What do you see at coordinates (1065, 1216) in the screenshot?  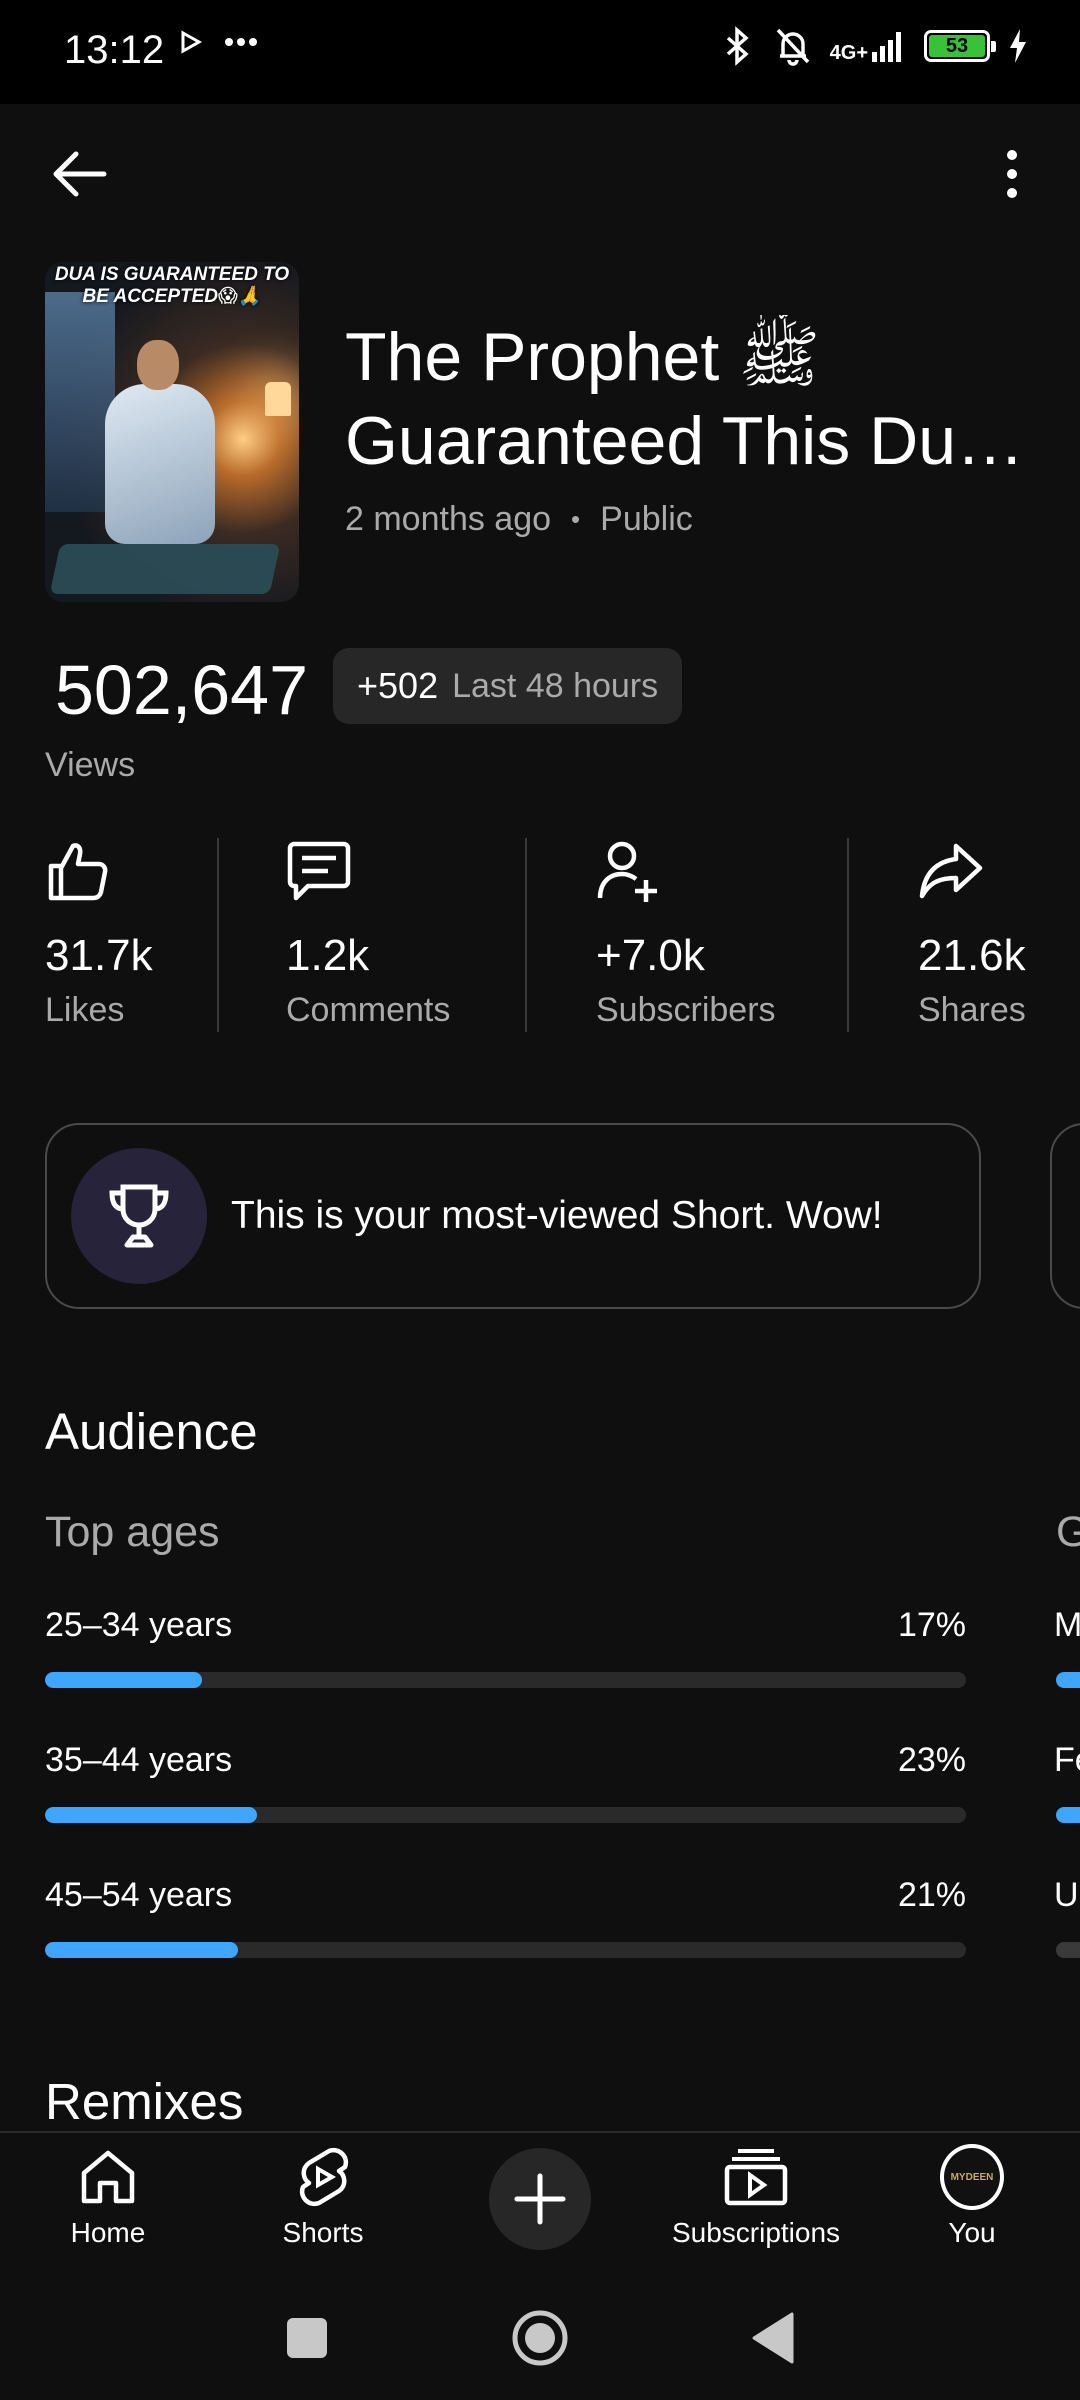 I see `next-milestone-card-peek` at bounding box center [1065, 1216].